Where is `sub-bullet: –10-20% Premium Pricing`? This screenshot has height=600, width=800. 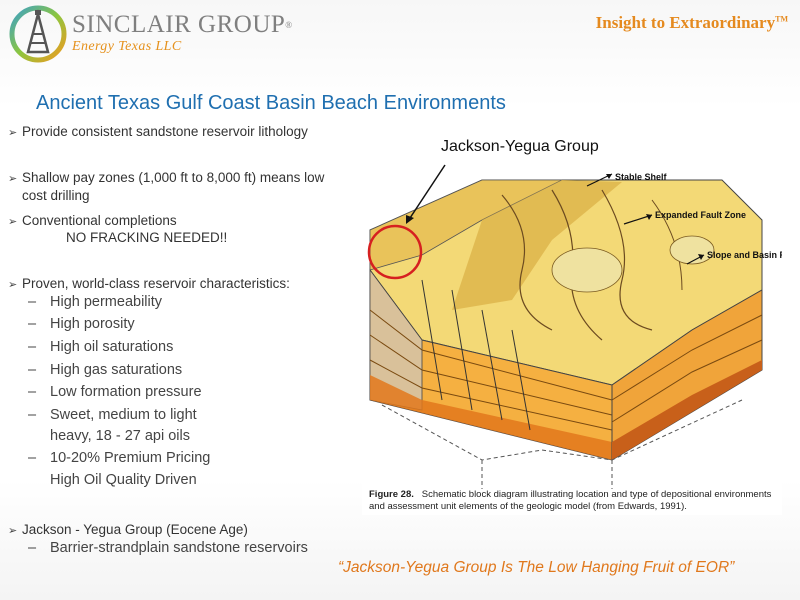 sub-bullet: –10-20% Premium Pricing is located at coordinates (119, 458).